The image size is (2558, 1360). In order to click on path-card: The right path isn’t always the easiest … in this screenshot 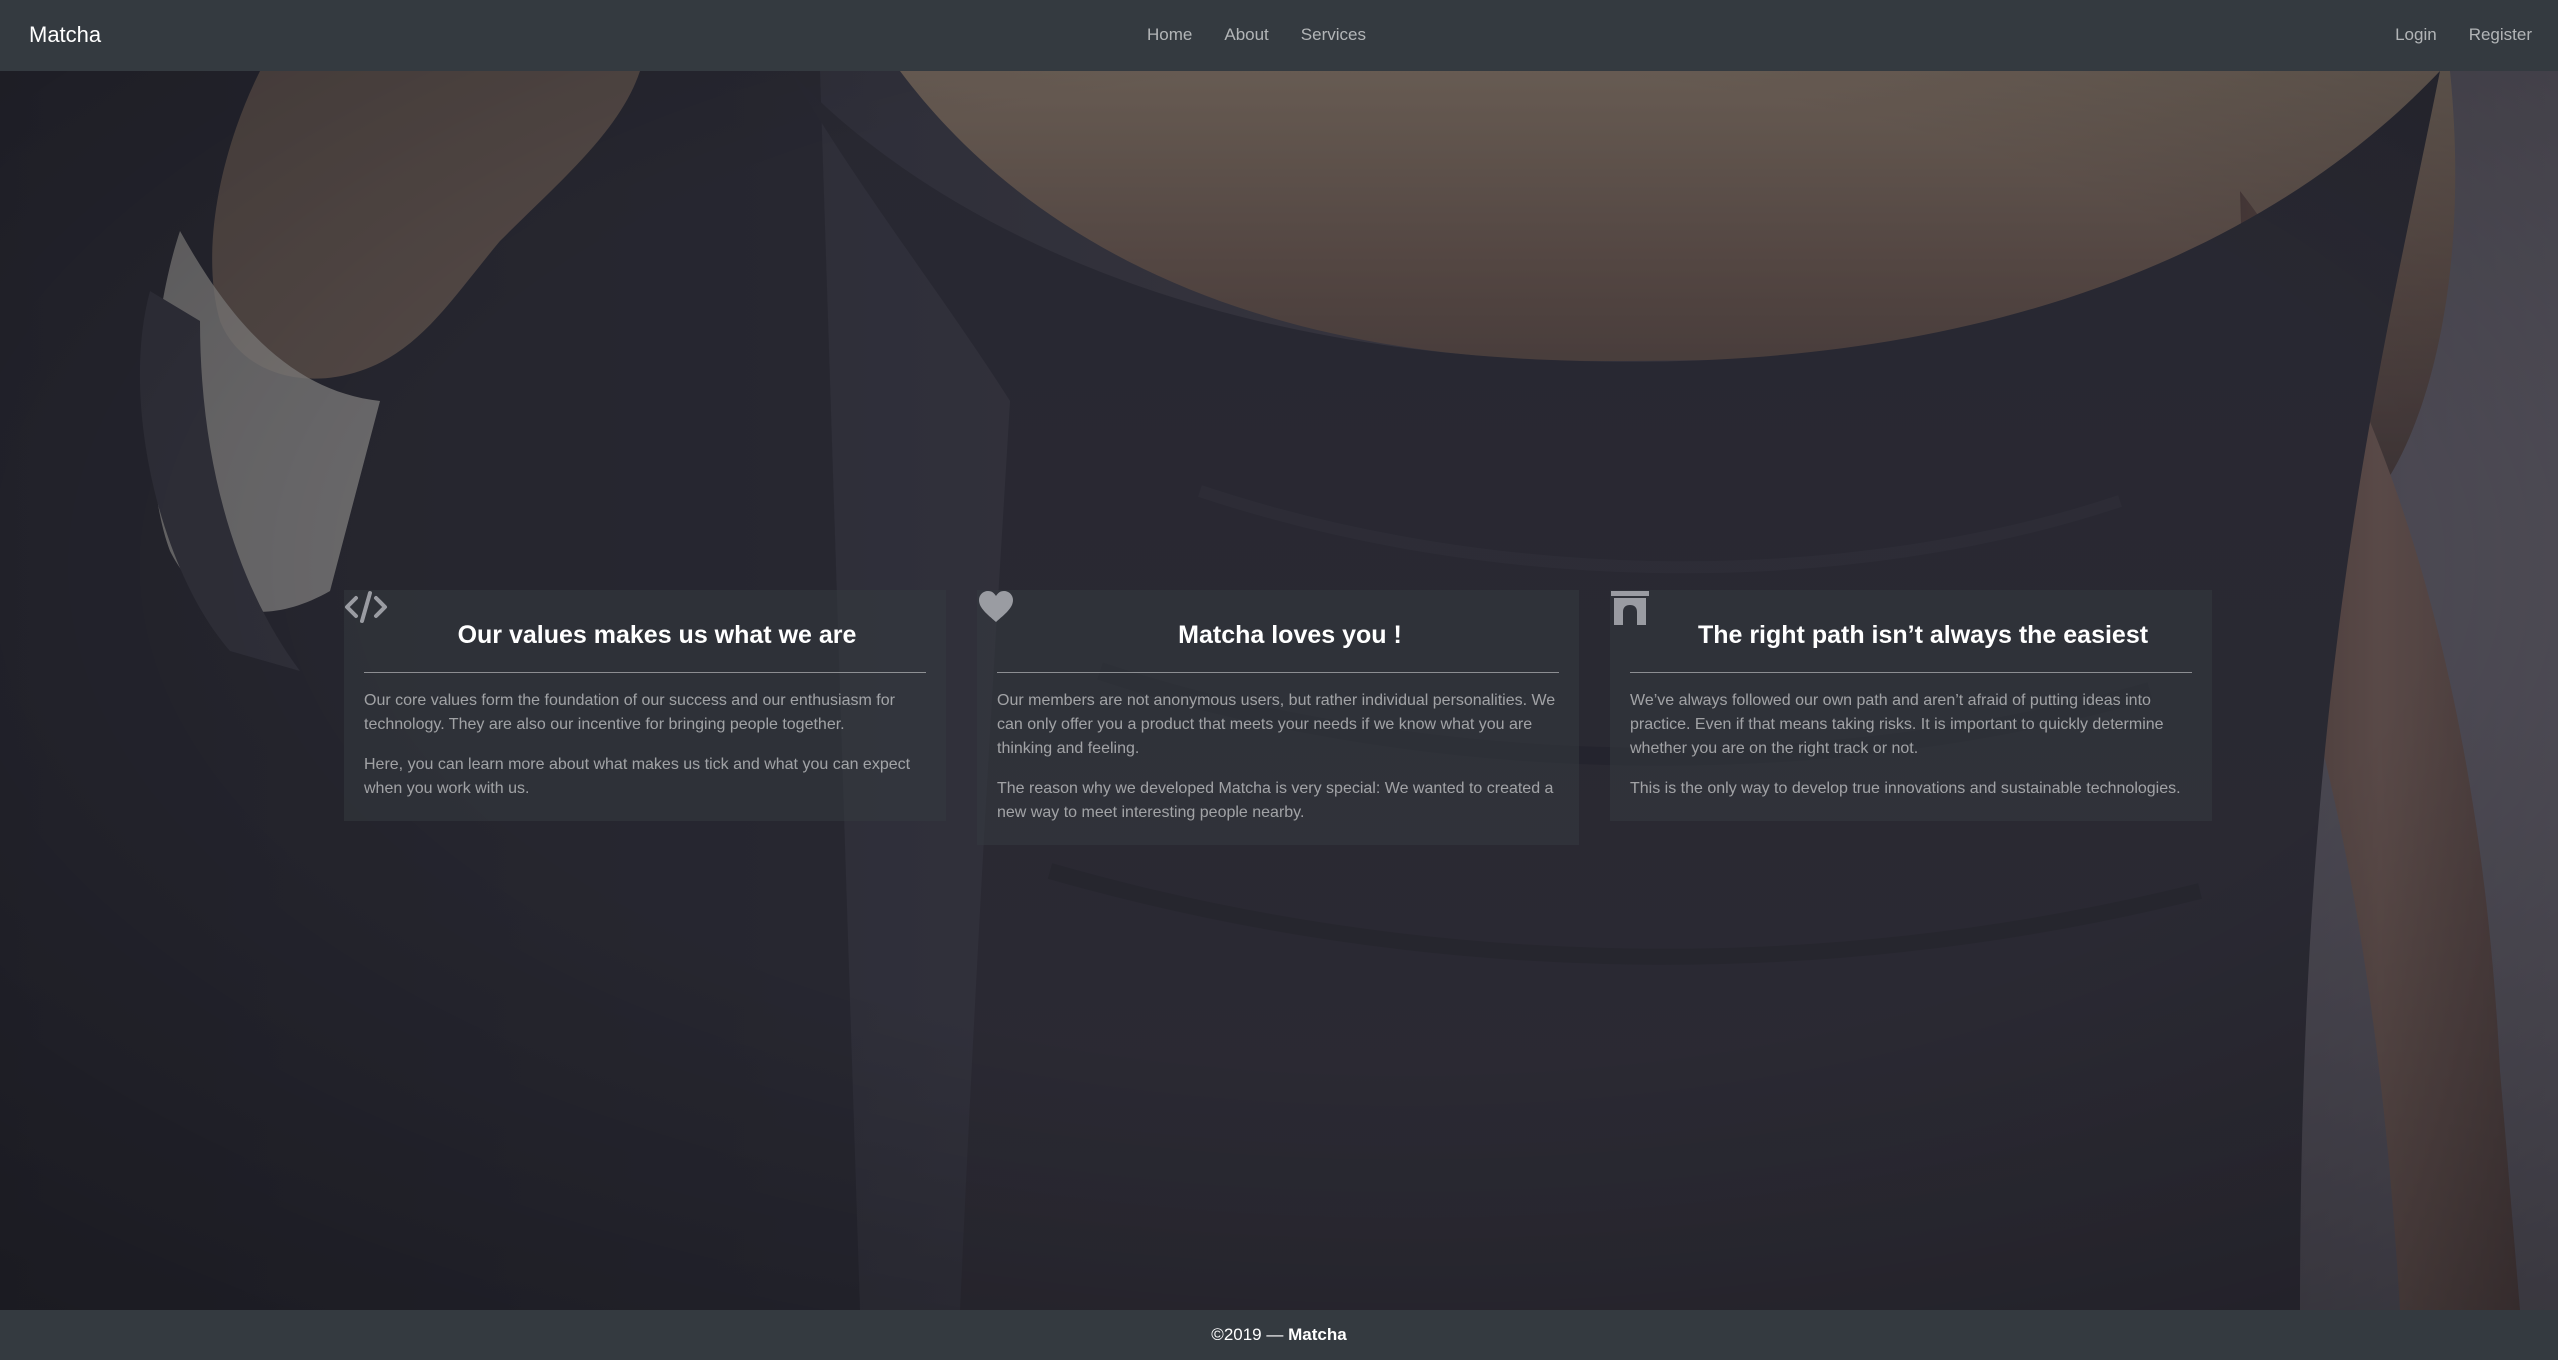, I will do `click(1911, 705)`.